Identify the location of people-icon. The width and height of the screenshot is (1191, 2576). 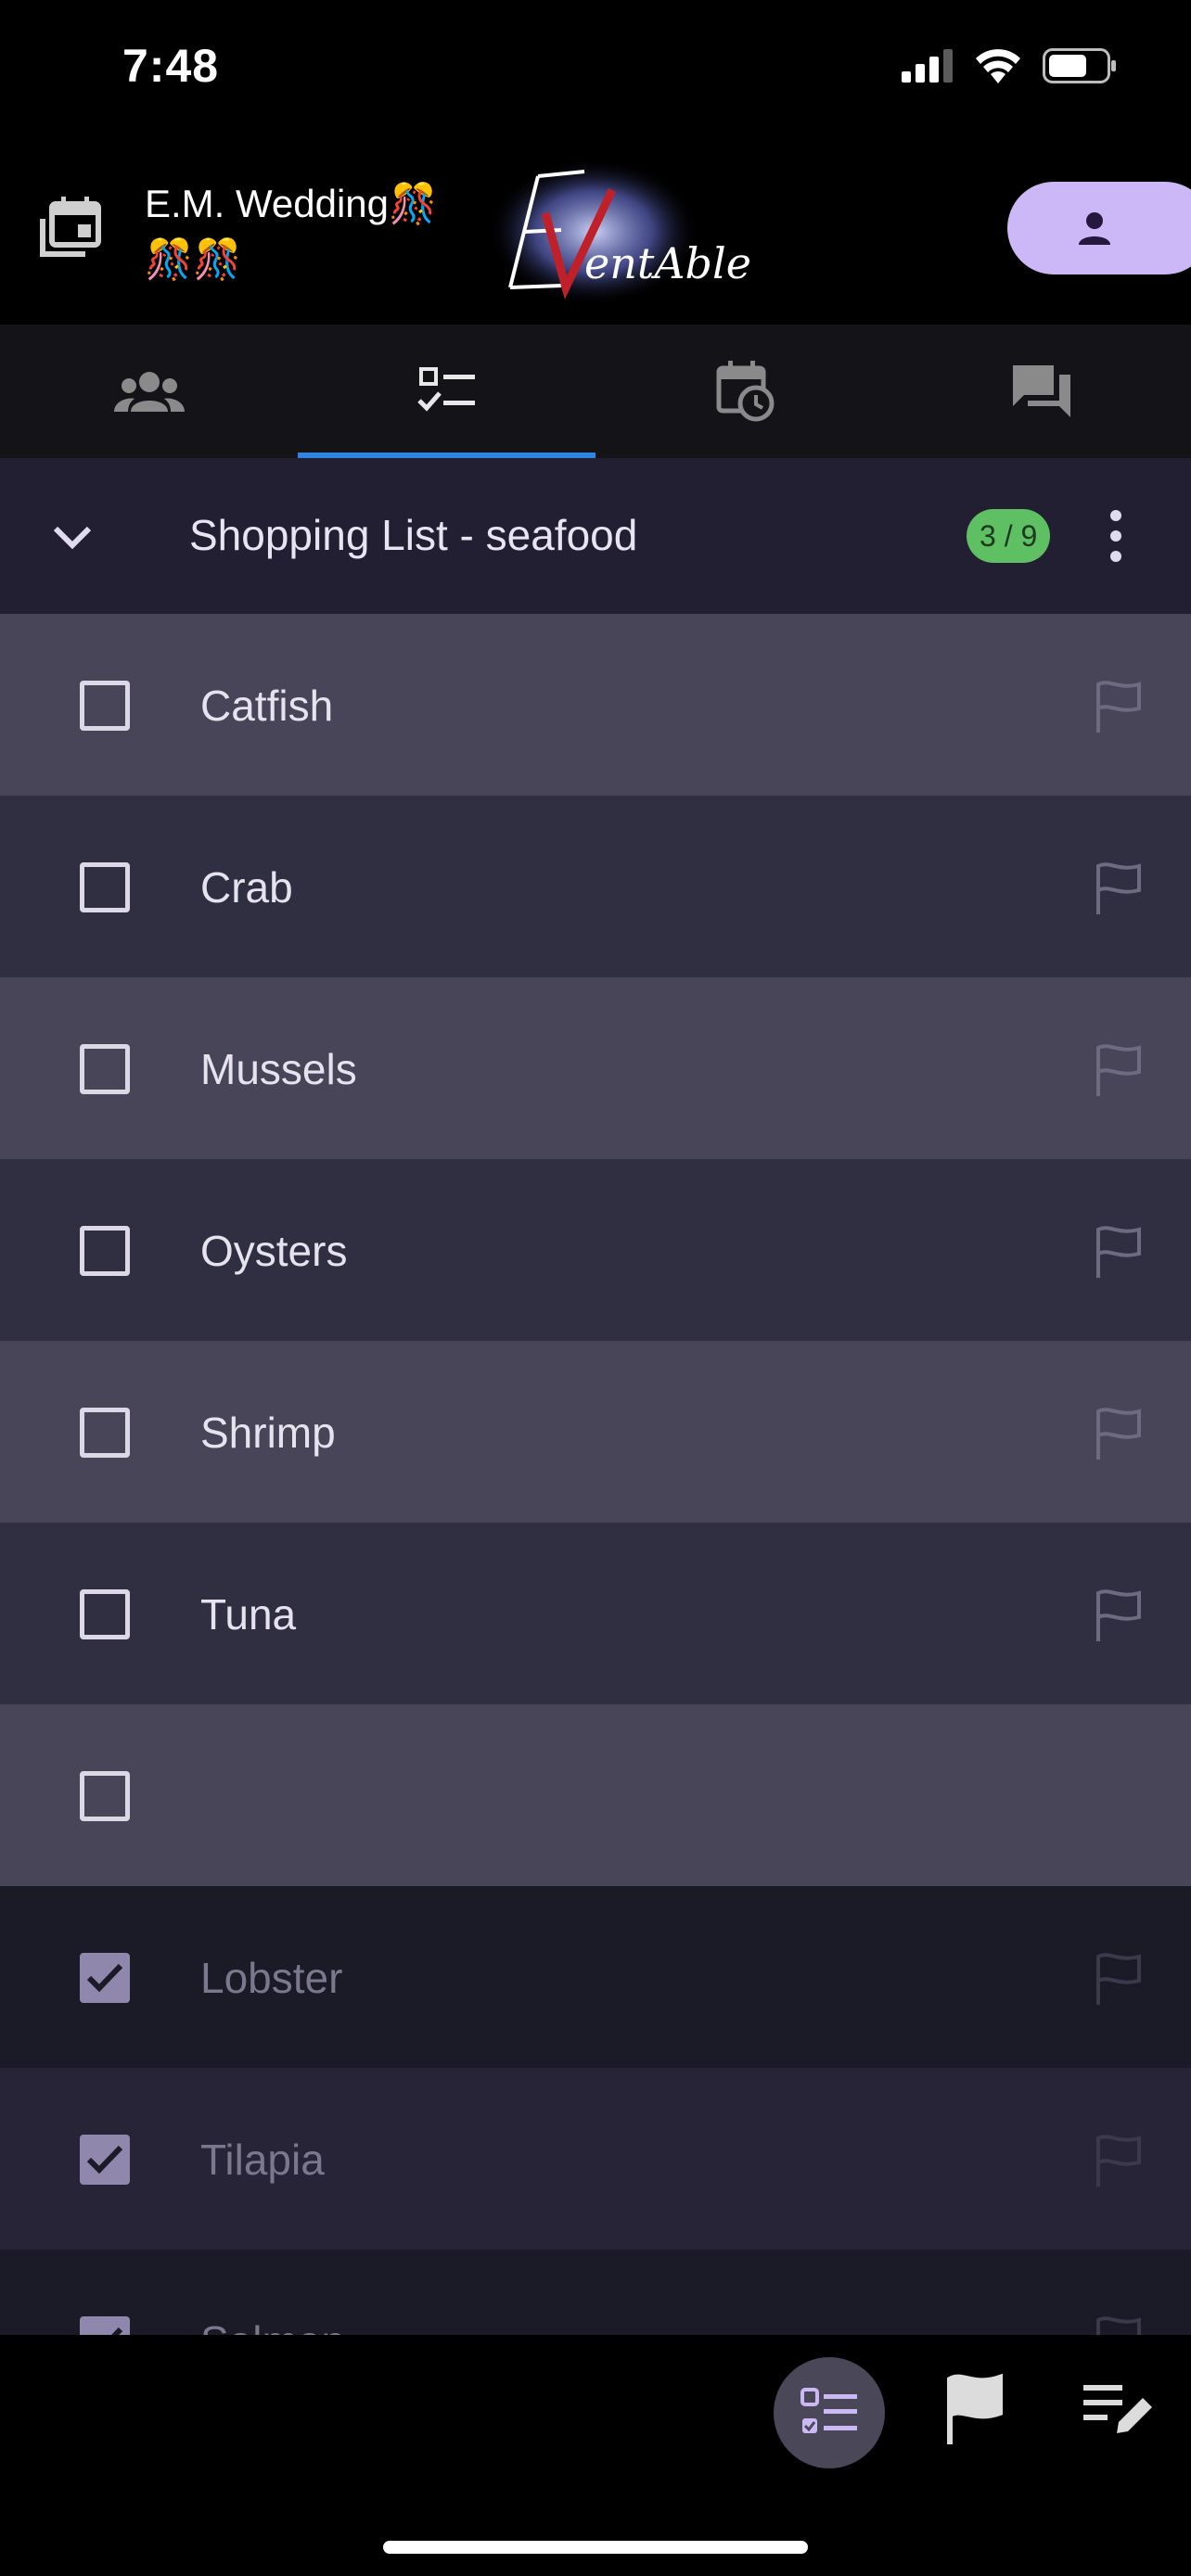
(149, 392).